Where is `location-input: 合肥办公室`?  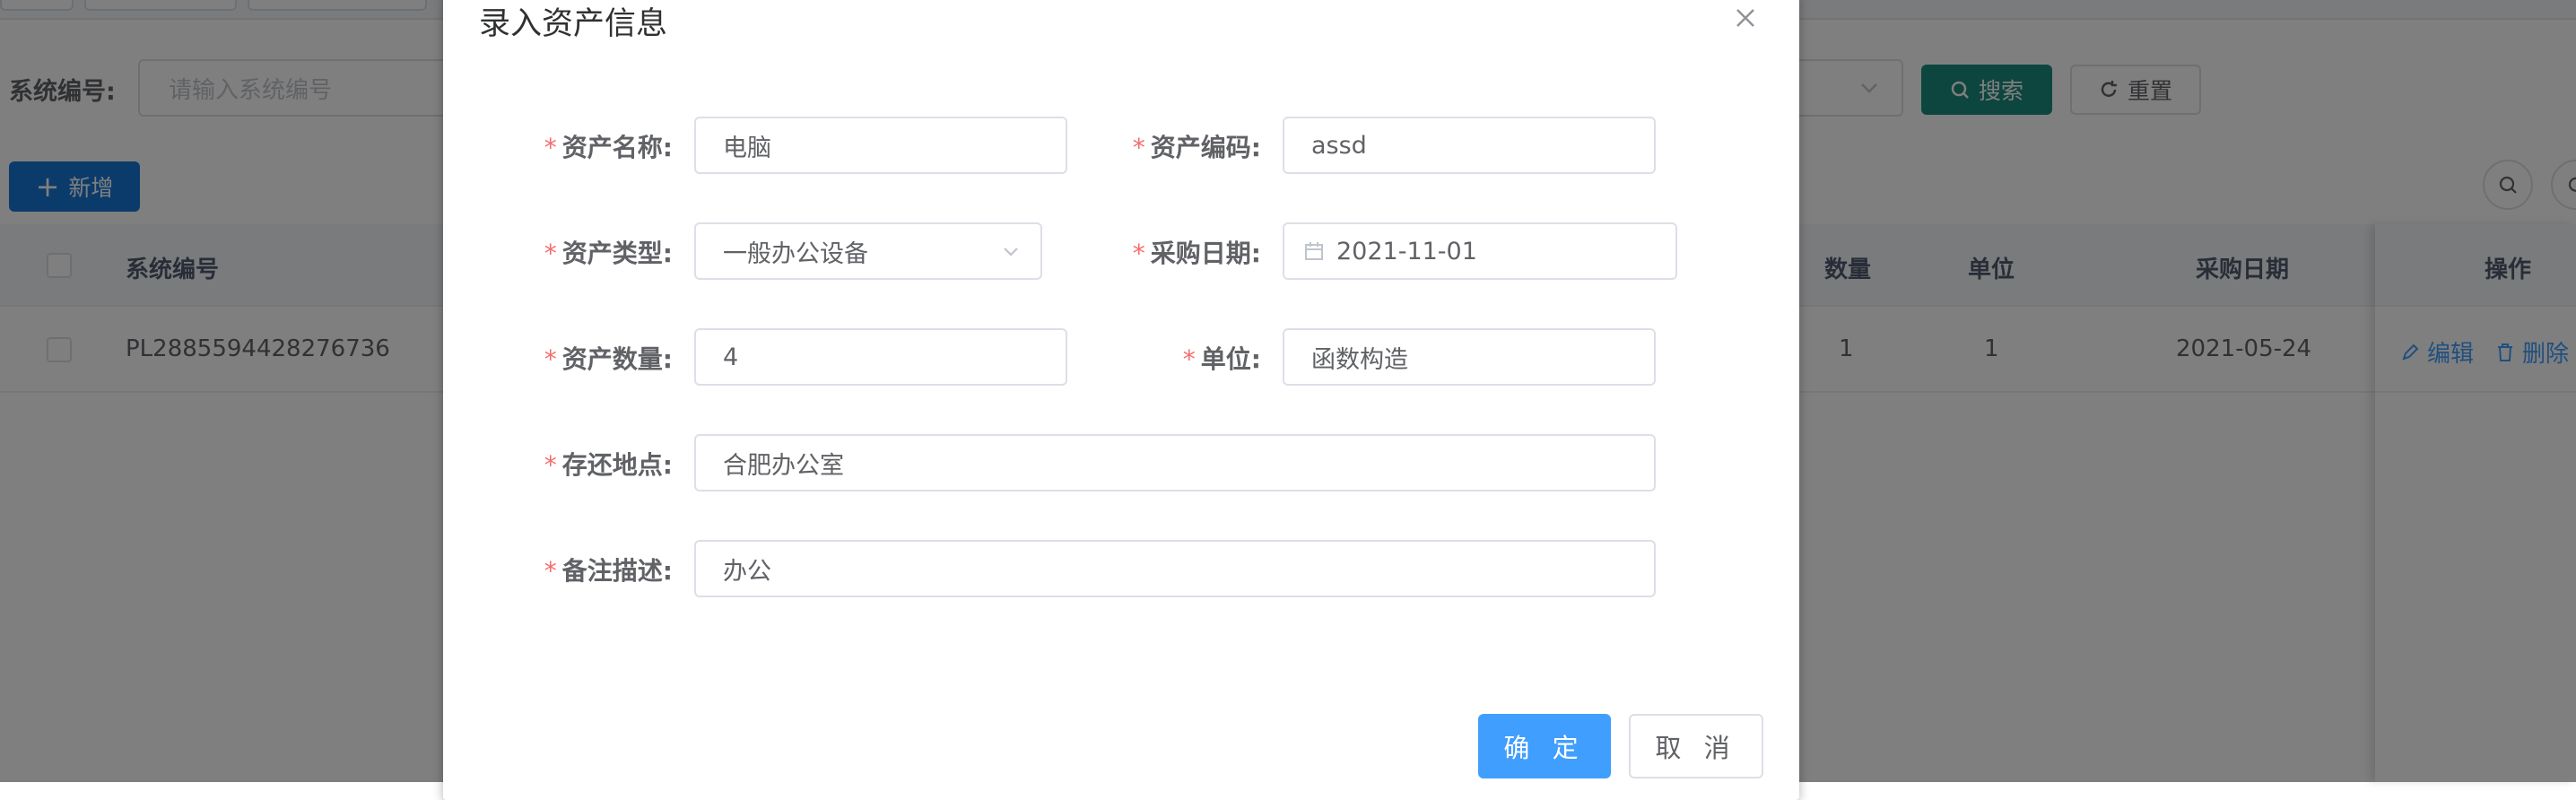 location-input: 合肥办公室 is located at coordinates (1175, 462).